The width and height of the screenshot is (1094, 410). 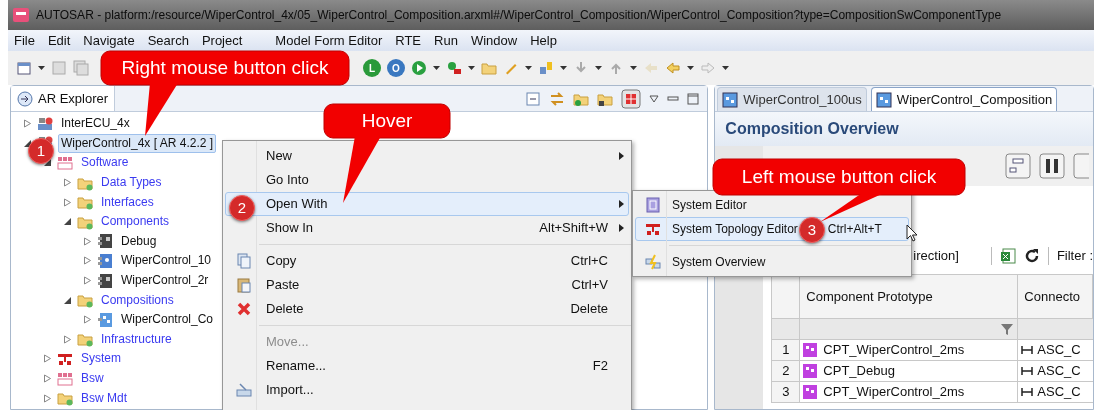 What do you see at coordinates (859, 371) in the screenshot?
I see `table-cell-text: CPT_Debug` at bounding box center [859, 371].